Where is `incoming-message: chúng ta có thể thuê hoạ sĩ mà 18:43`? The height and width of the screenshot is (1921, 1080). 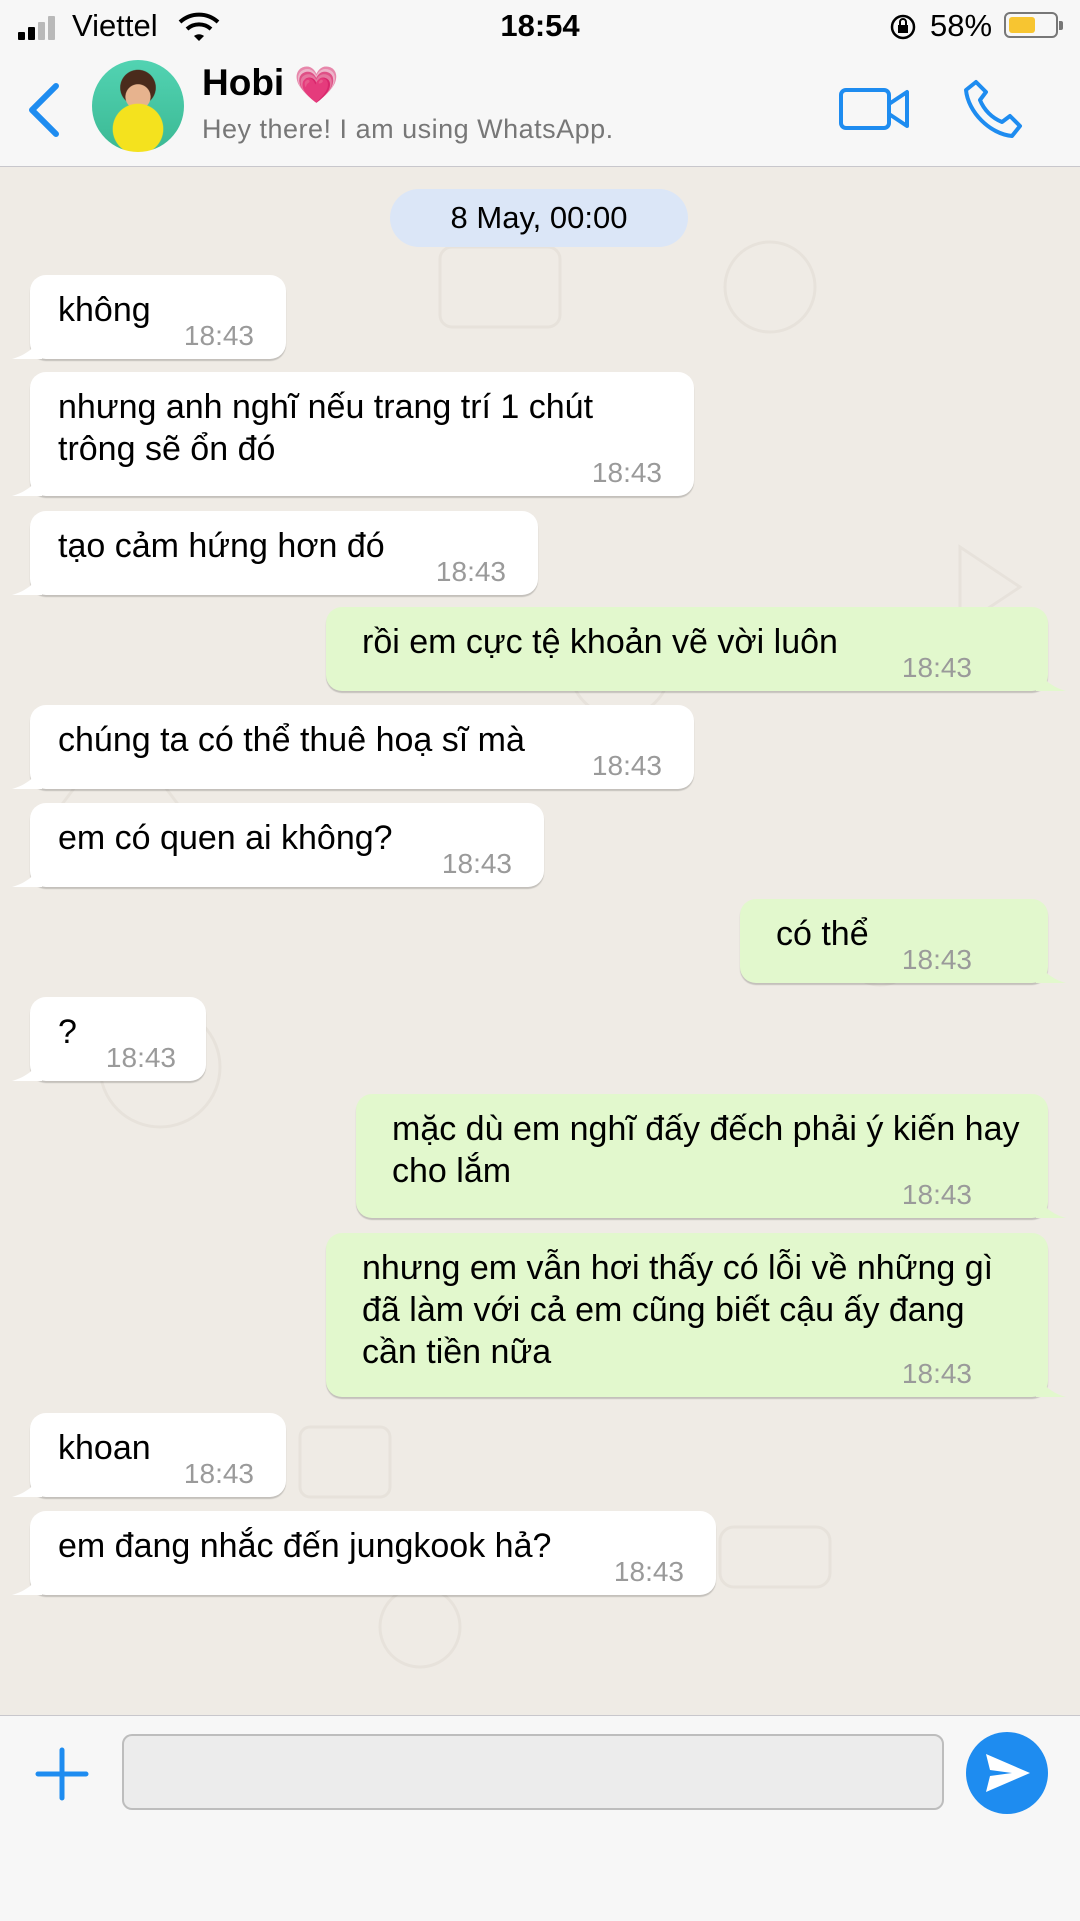 incoming-message: chúng ta có thể thuê hoạ sĩ mà 18:43 is located at coordinates (353, 747).